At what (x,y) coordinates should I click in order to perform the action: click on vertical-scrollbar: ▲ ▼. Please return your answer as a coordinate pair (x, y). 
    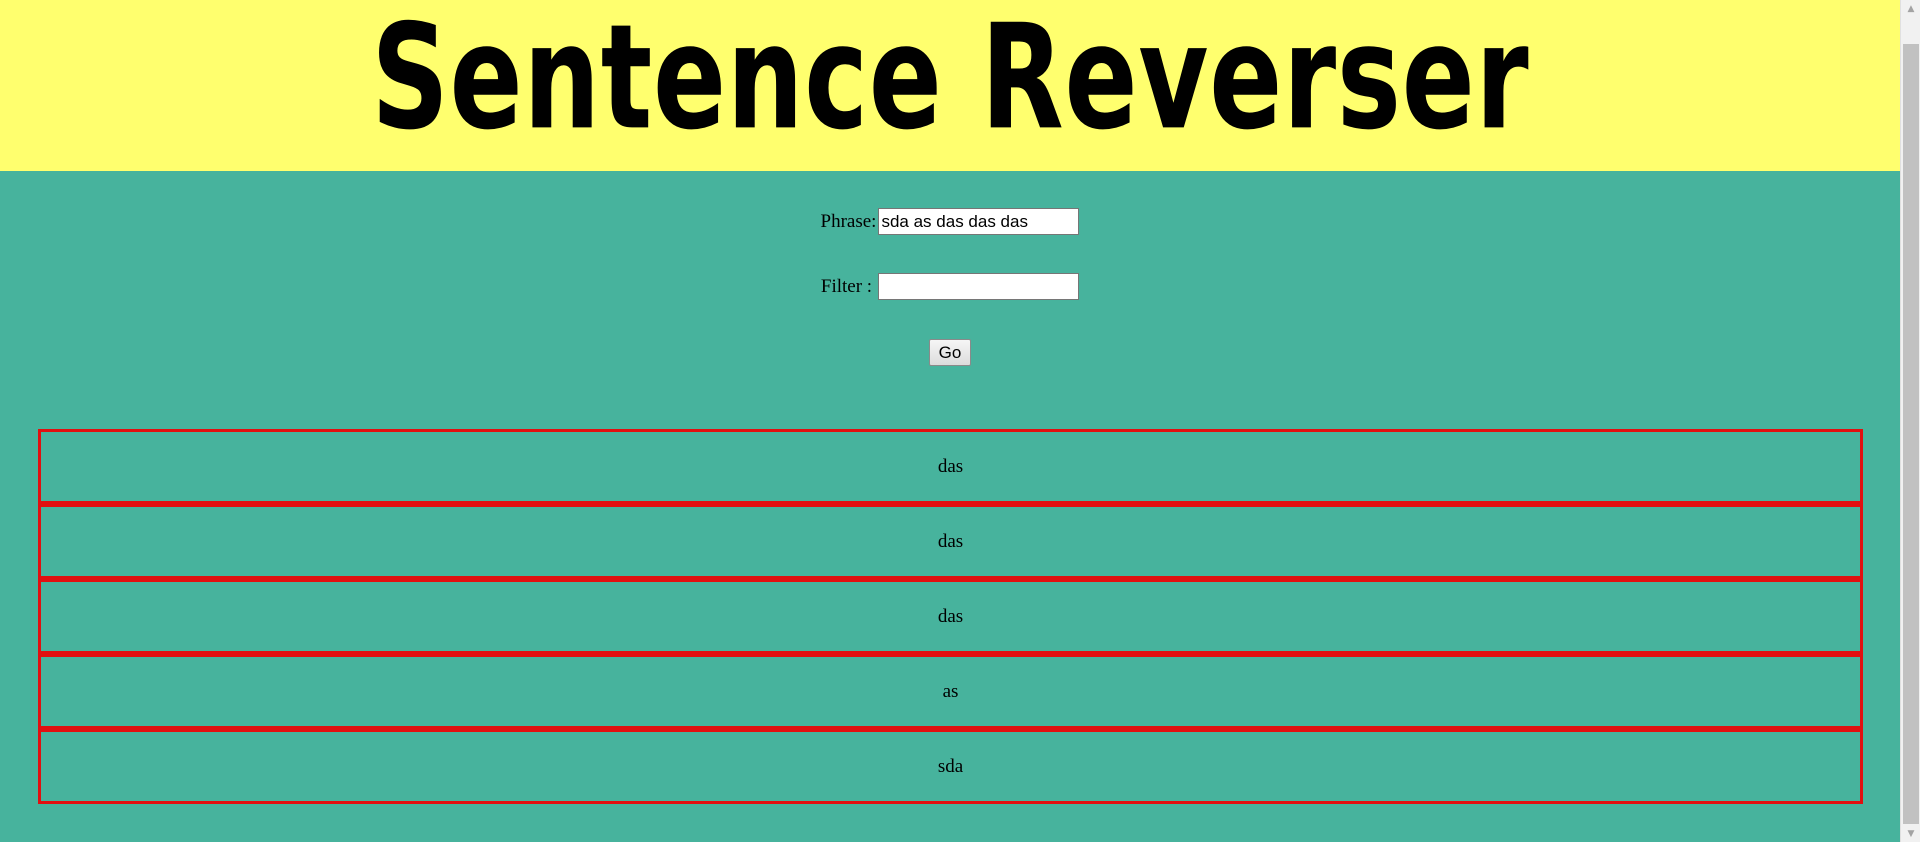
    Looking at the image, I should click on (1910, 421).